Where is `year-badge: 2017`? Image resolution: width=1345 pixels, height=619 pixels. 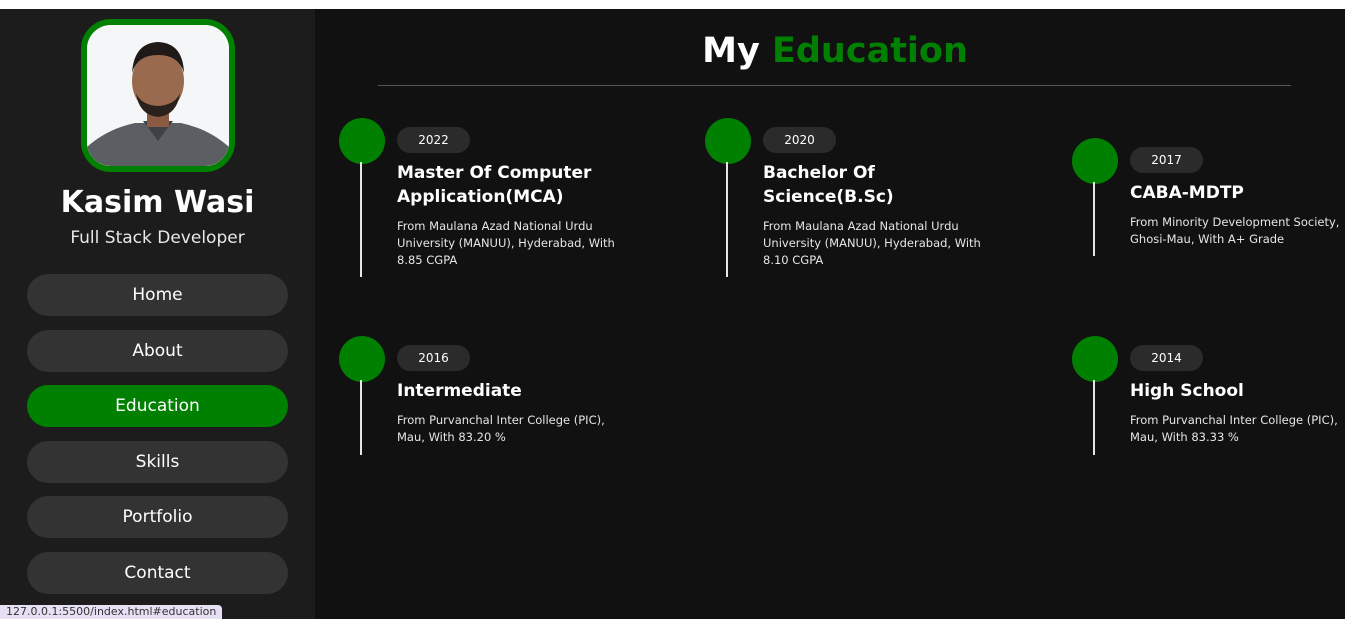
year-badge: 2017 is located at coordinates (1166, 160).